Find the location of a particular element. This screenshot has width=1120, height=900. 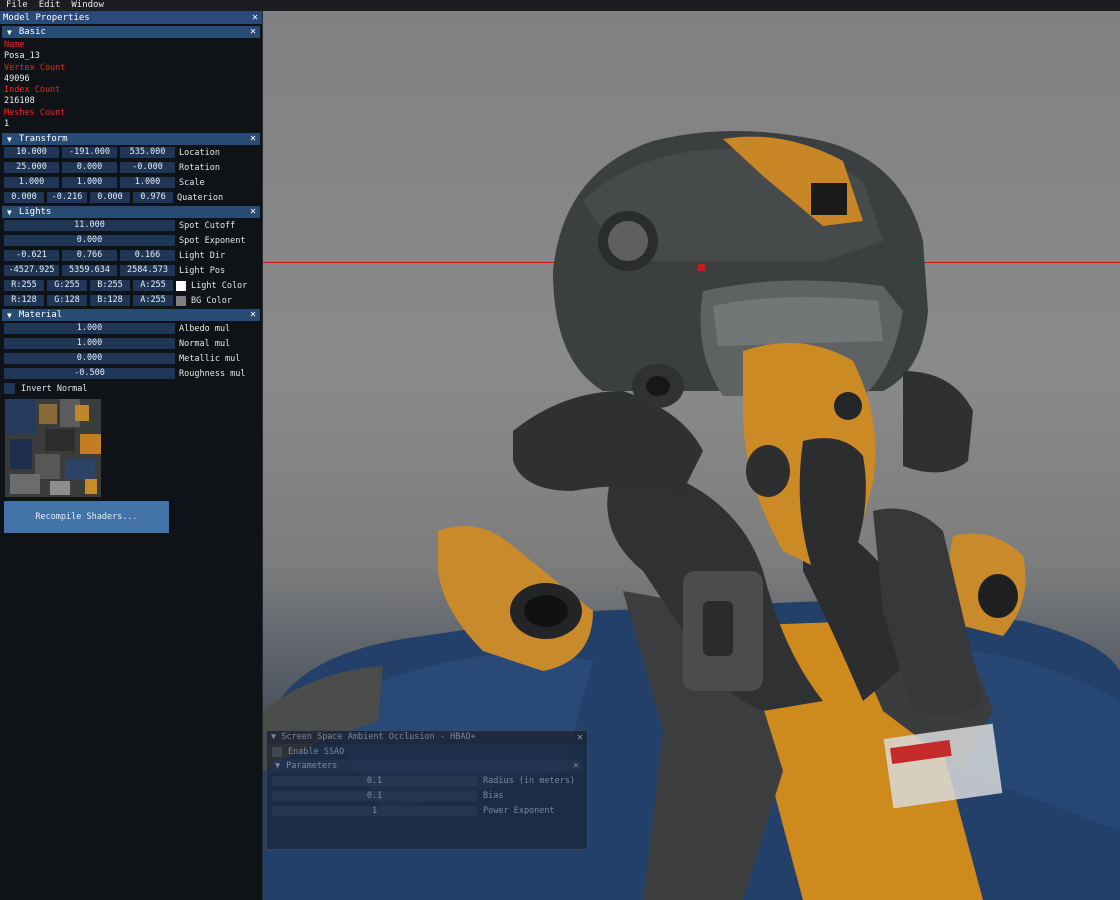

light-color-row: R:255 G:255 B:255 A:255 Light Color is located at coordinates (133, 285).